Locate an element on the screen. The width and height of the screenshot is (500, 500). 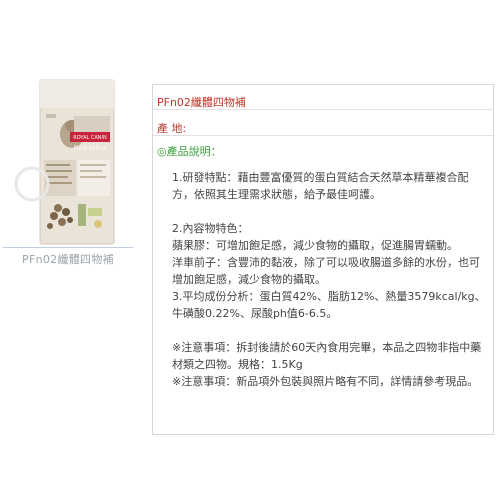
description-line: ※注意事項：新品項外包裝與照片略有不同，詳情請參考現品。 is located at coordinates (325, 381).